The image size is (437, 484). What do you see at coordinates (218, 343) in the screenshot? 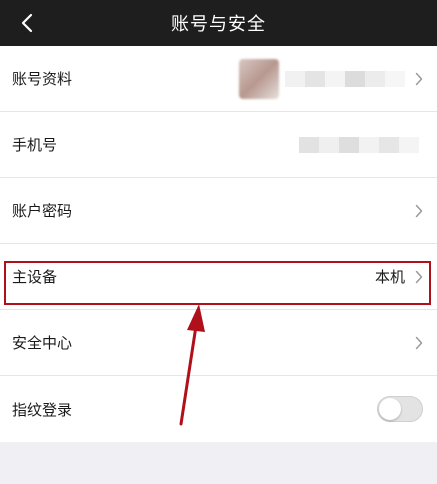
I see `row-security-center: 安全中心` at bounding box center [218, 343].